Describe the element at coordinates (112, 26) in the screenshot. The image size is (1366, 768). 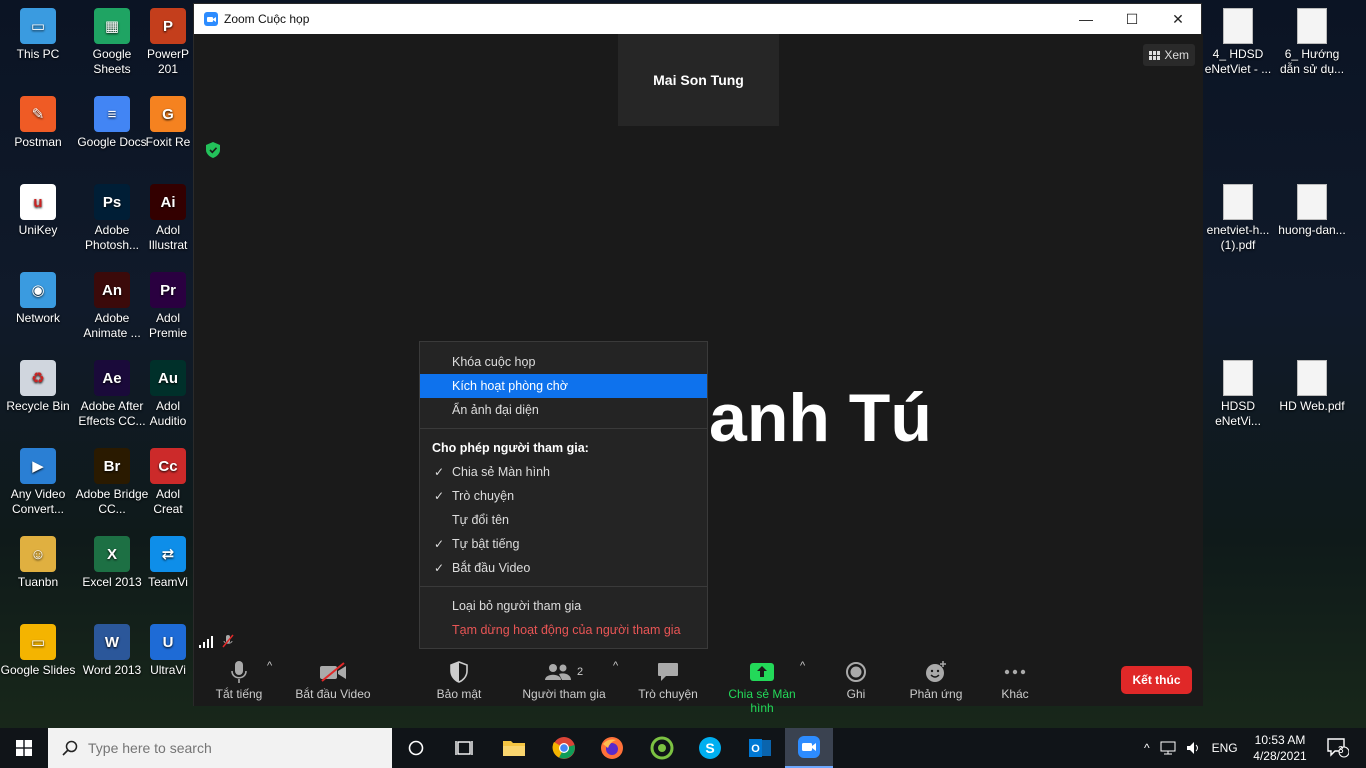
I see `desktop-app-icon: ▦` at that location.